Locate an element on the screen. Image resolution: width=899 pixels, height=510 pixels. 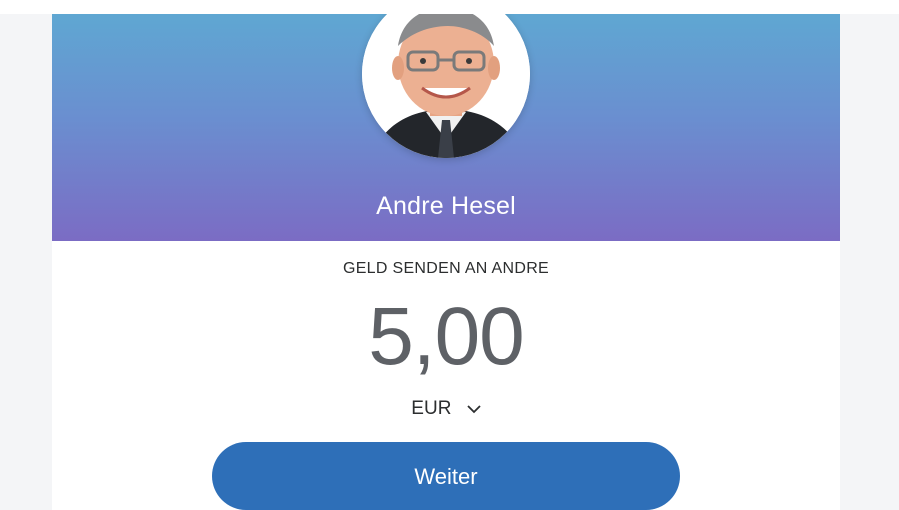
currency-selector: EUR is located at coordinates (446, 409).